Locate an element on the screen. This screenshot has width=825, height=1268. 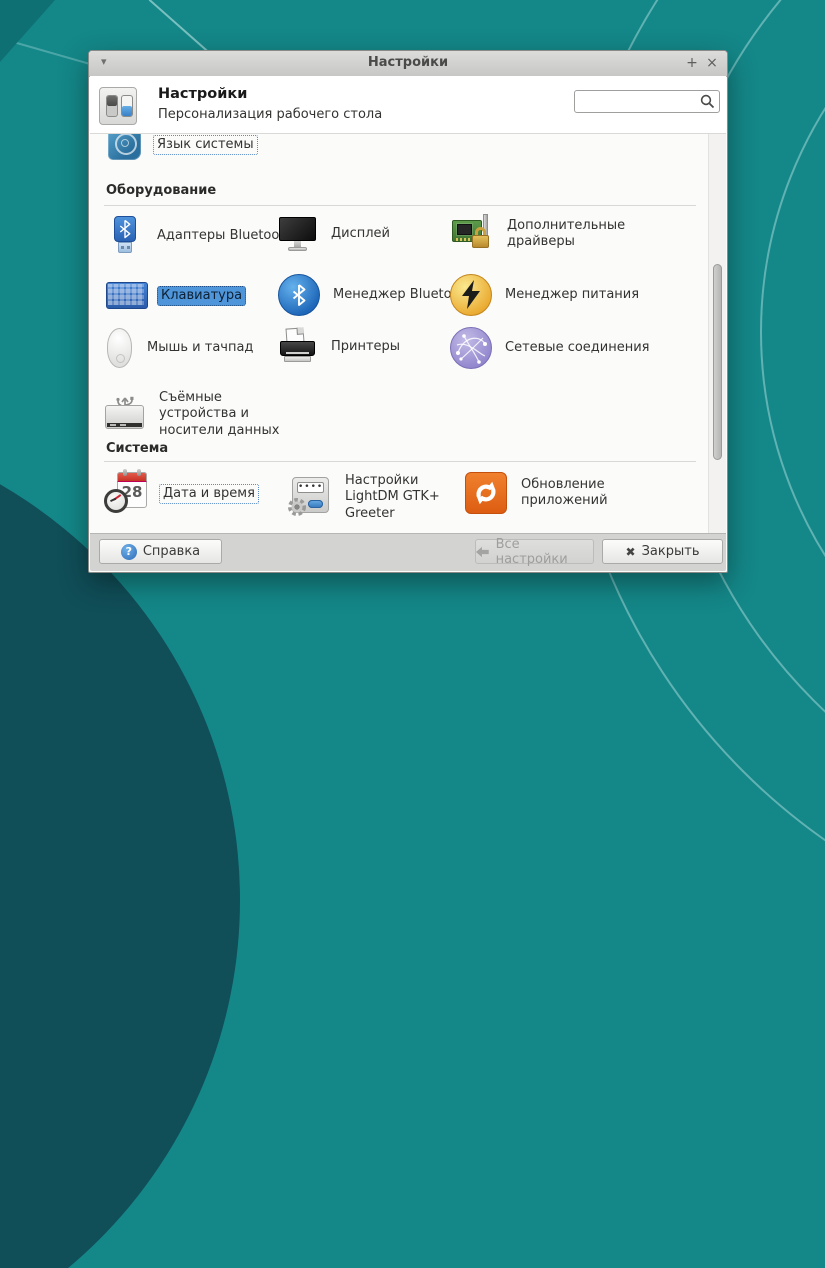
item-label: Настройки LightDM GTK+ Greeter is located at coordinates (392, 497).